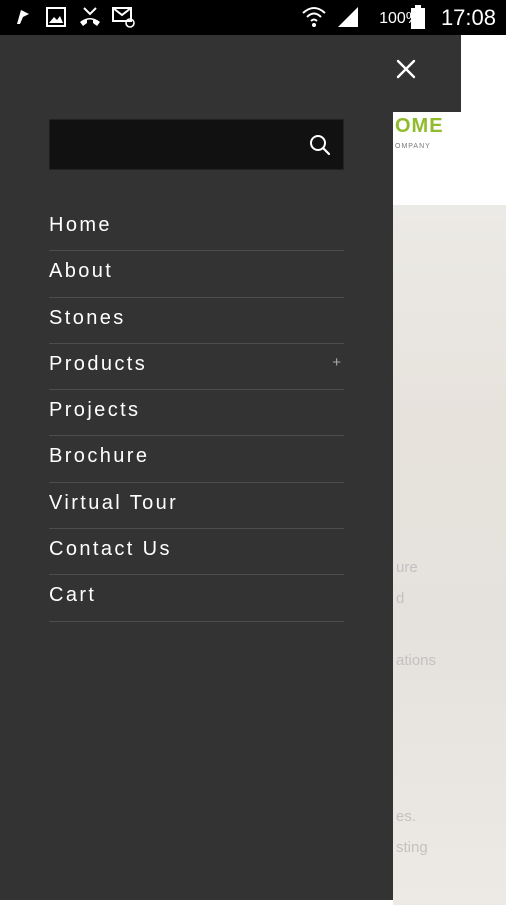 The width and height of the screenshot is (506, 905). What do you see at coordinates (196, 506) in the screenshot?
I see `menu-item-virtual-tour: Virtual Tour` at bounding box center [196, 506].